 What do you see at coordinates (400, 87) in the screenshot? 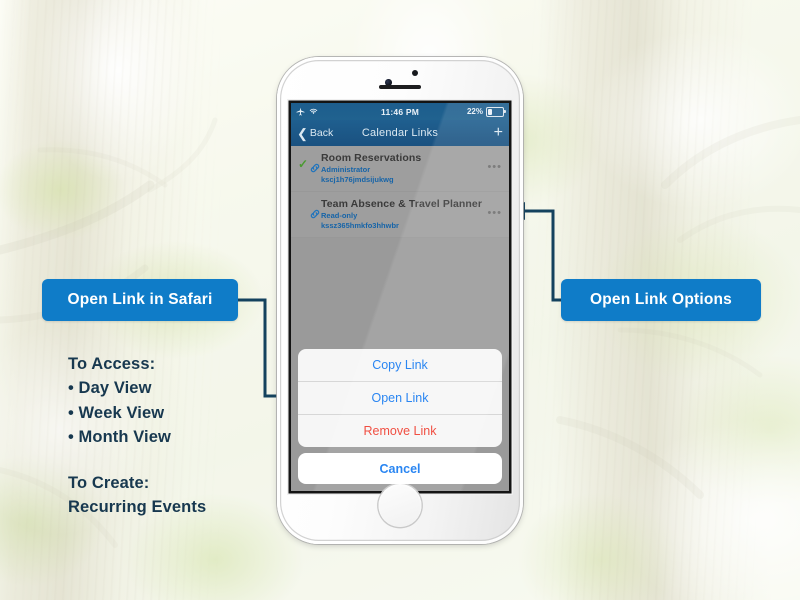
I see `earpiece-speaker-icon` at bounding box center [400, 87].